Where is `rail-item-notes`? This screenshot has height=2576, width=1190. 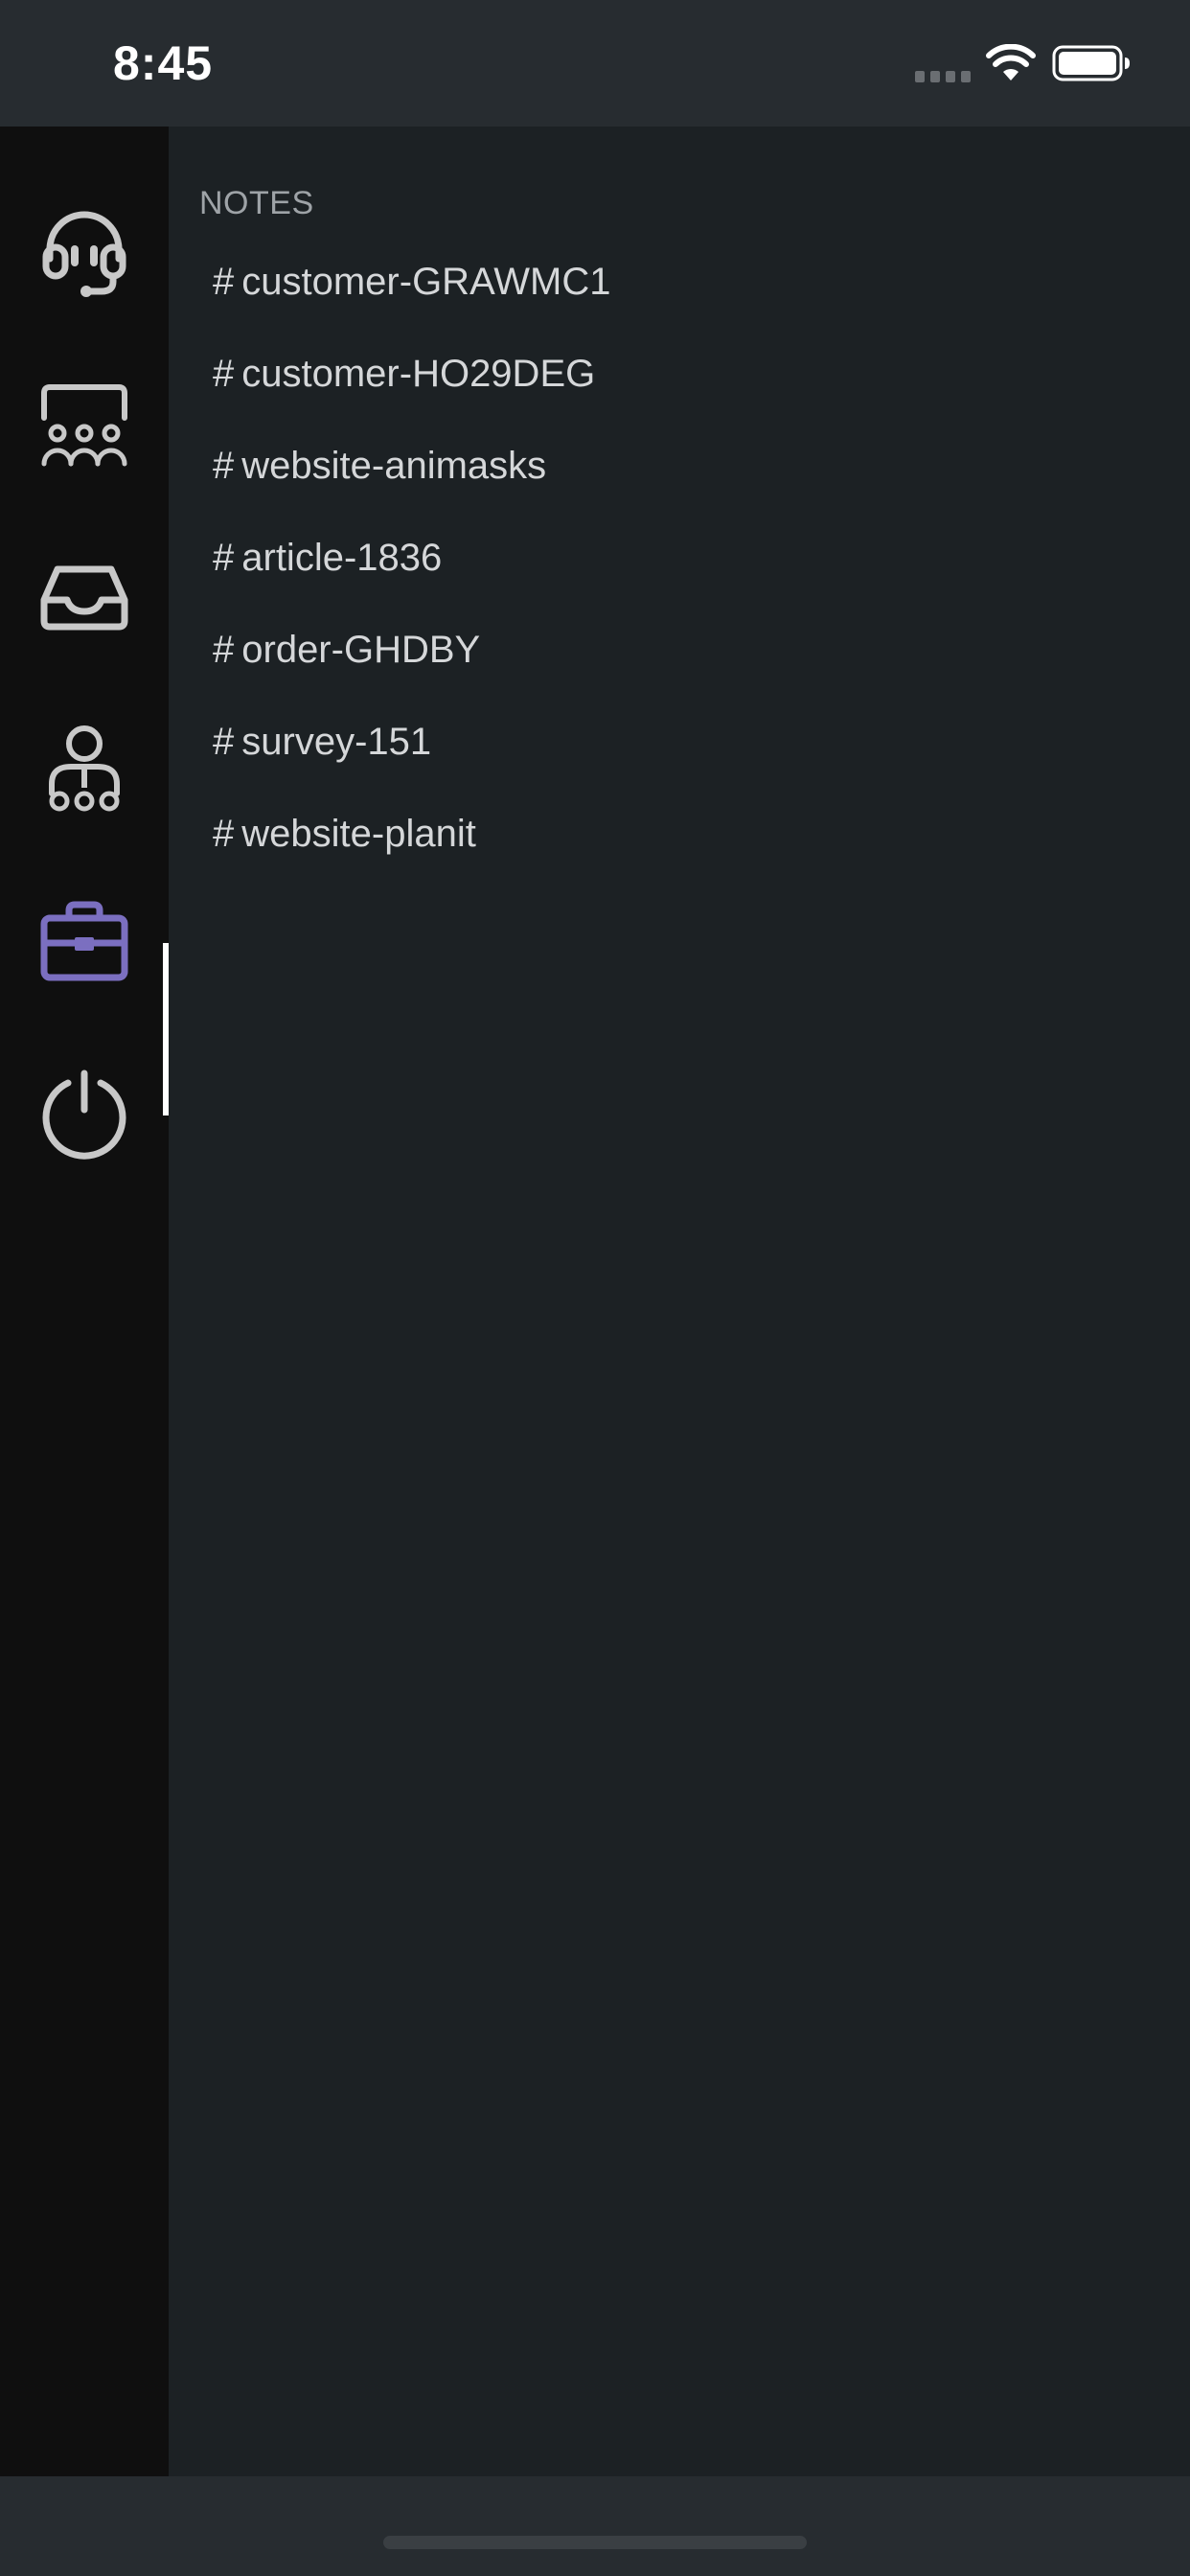 rail-item-notes is located at coordinates (85, 941).